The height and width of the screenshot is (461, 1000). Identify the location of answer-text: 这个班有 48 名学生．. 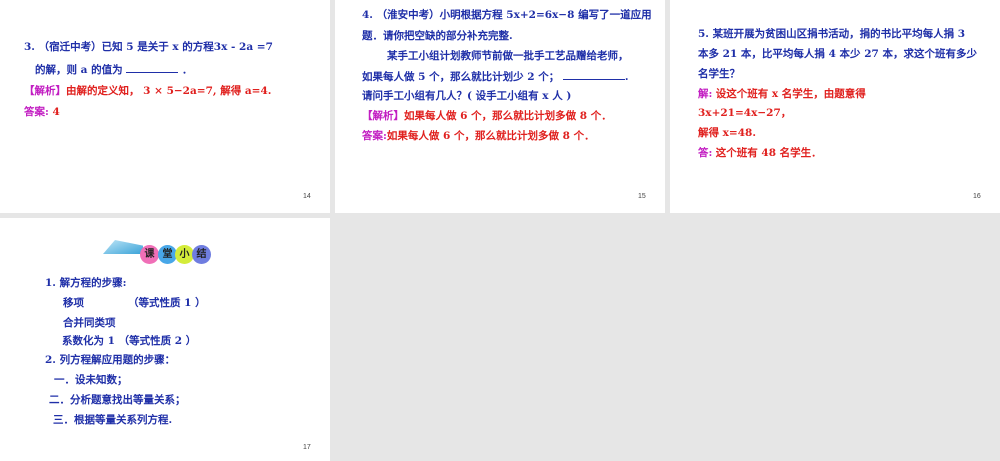
(768, 153).